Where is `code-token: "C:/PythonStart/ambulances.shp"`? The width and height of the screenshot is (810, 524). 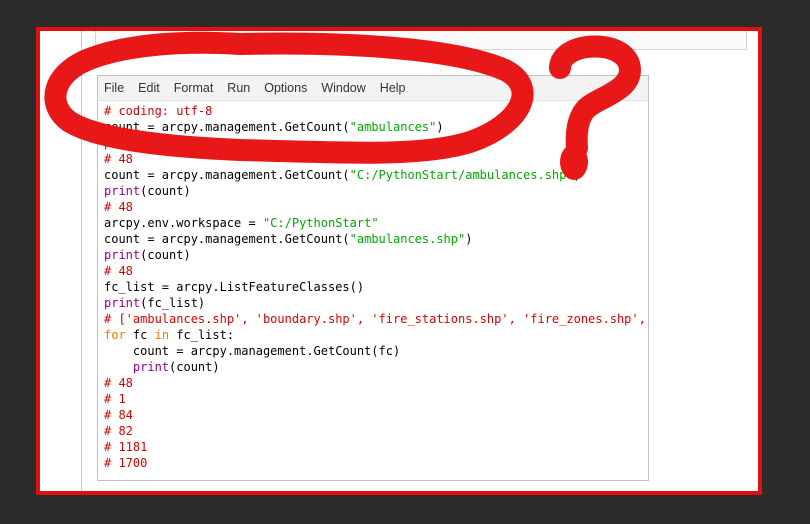 code-token: "C:/PythonStart/ambulances.shp" is located at coordinates (461, 175).